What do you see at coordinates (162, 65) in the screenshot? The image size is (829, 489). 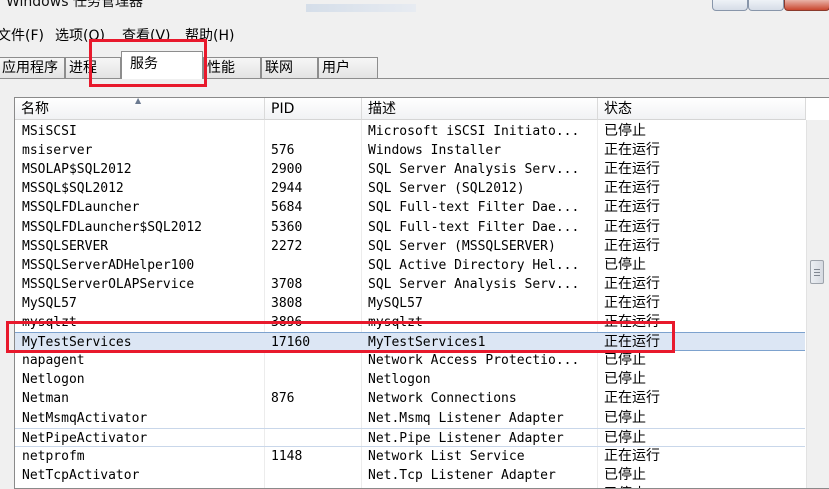 I see `tab-services: 服务` at bounding box center [162, 65].